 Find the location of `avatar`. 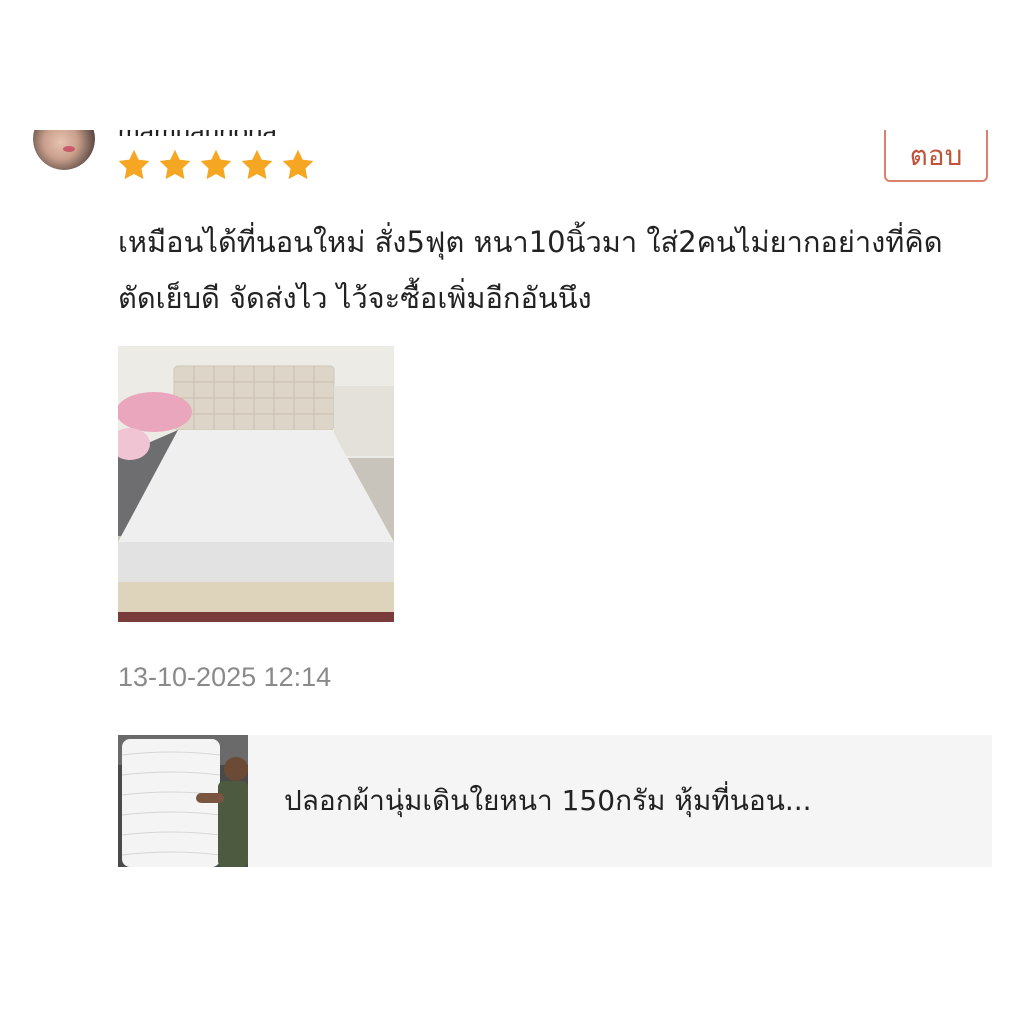

avatar is located at coordinates (64, 150).